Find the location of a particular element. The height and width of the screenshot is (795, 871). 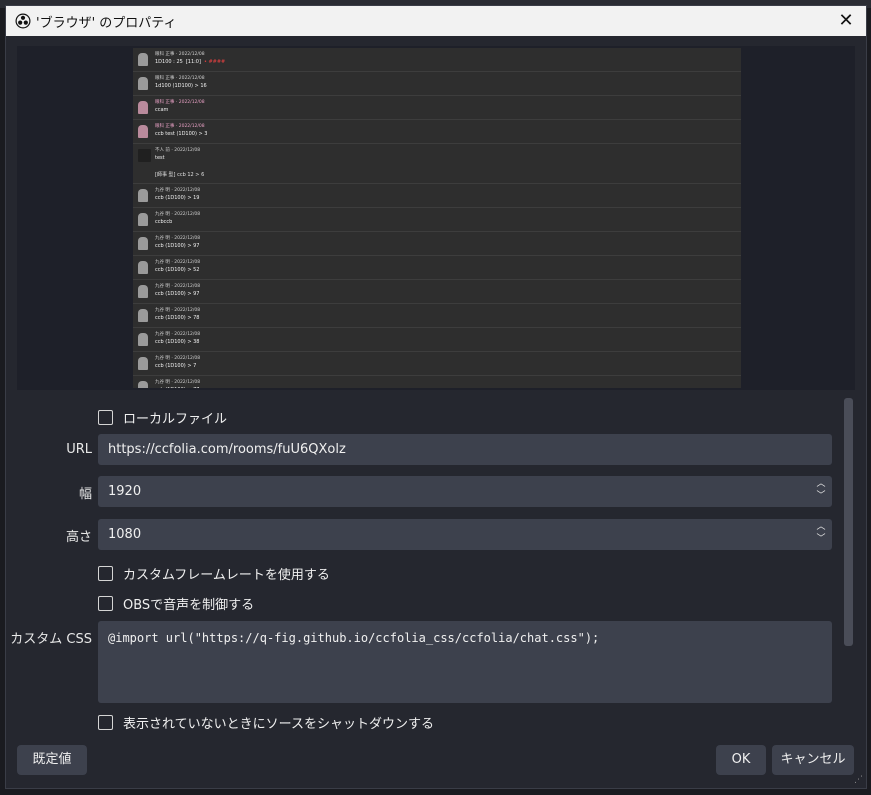

width-value: 1920 is located at coordinates (125, 491).